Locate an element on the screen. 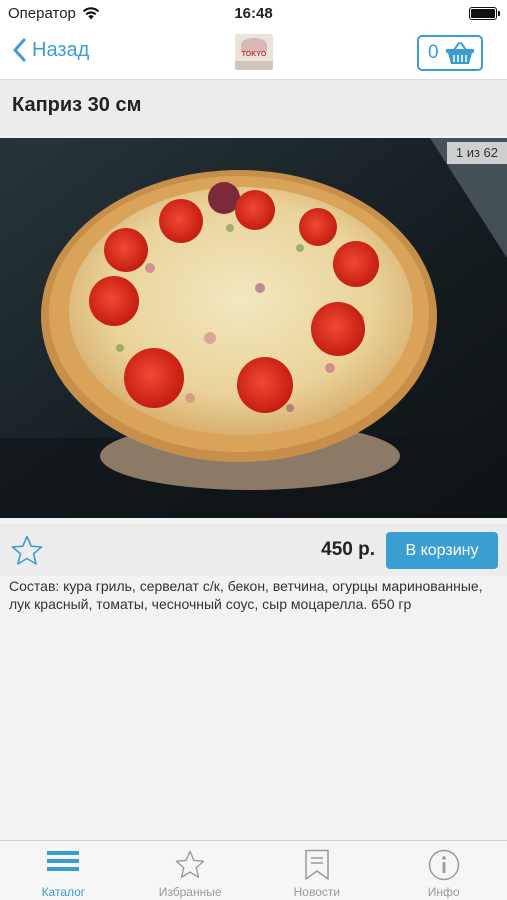 The width and height of the screenshot is (507, 900). back-button: Назад is located at coordinates (50, 50).